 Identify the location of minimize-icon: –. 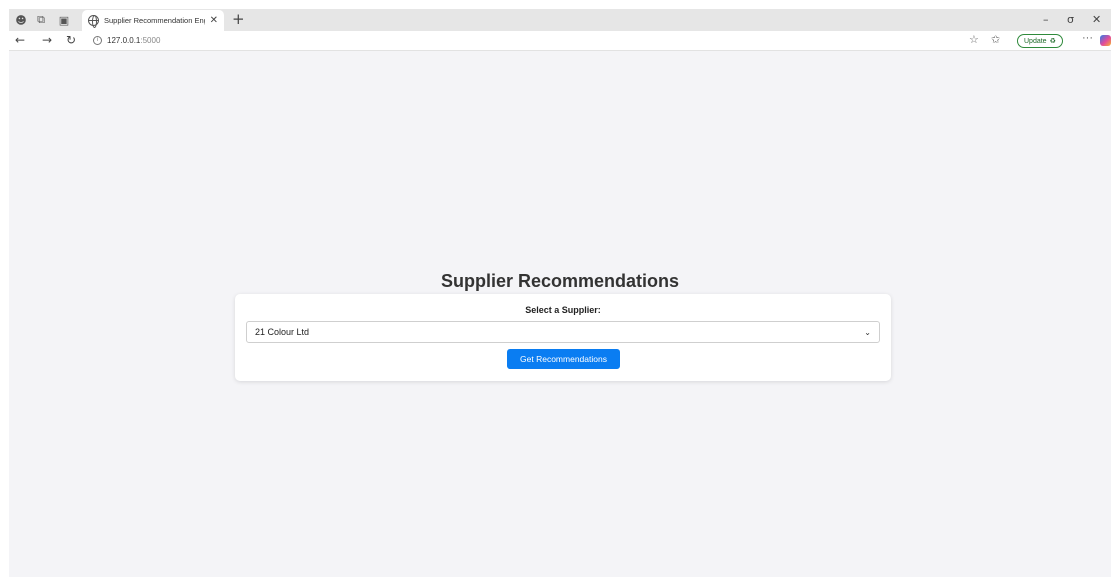
(1046, 19).